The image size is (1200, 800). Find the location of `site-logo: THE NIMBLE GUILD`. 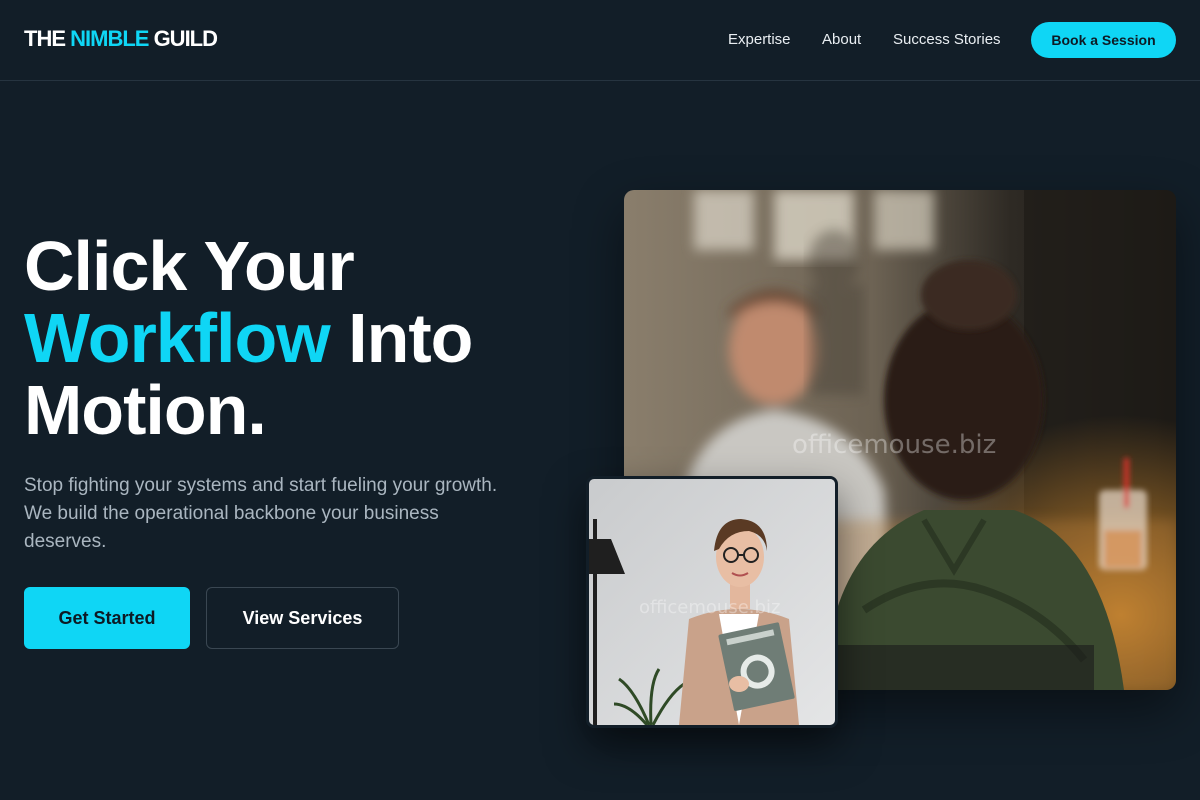

site-logo: THE NIMBLE GUILD is located at coordinates (121, 39).